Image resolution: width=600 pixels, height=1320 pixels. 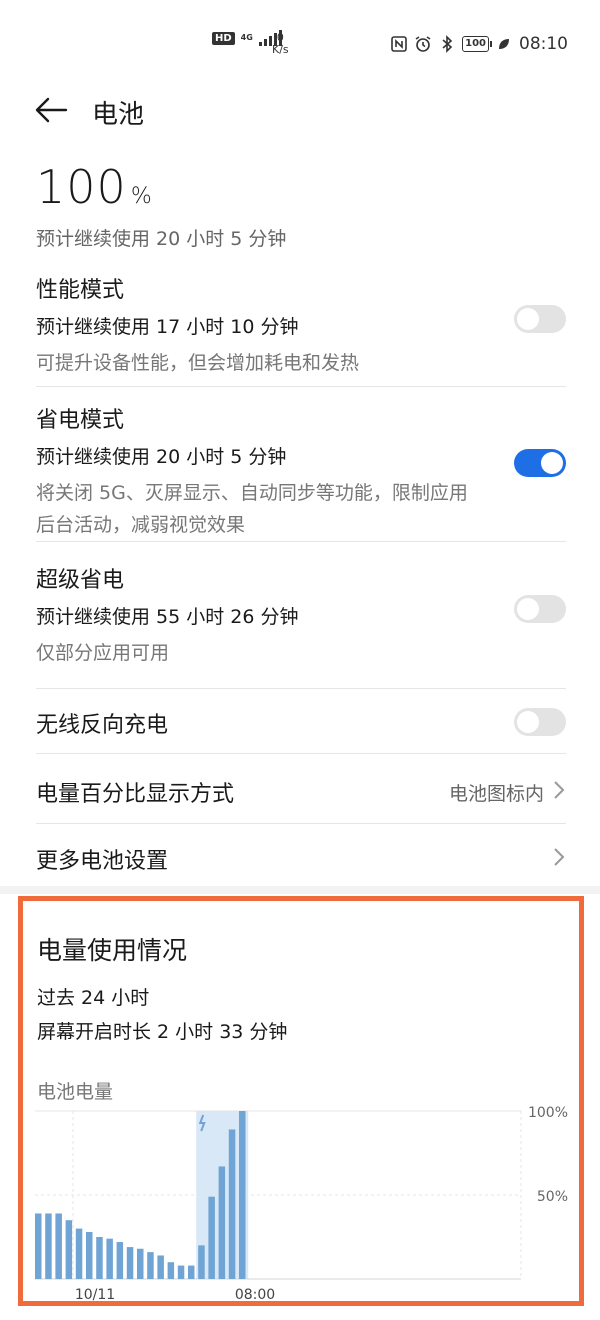 I want to click on section-gap, so click(x=300, y=890).